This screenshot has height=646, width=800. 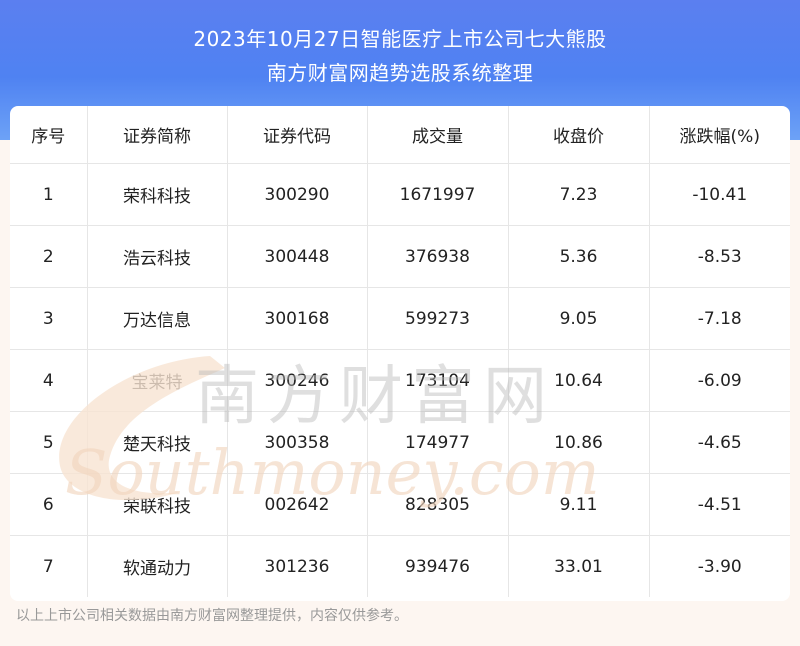 What do you see at coordinates (438, 380) in the screenshot?
I see `cell-volume: 173104` at bounding box center [438, 380].